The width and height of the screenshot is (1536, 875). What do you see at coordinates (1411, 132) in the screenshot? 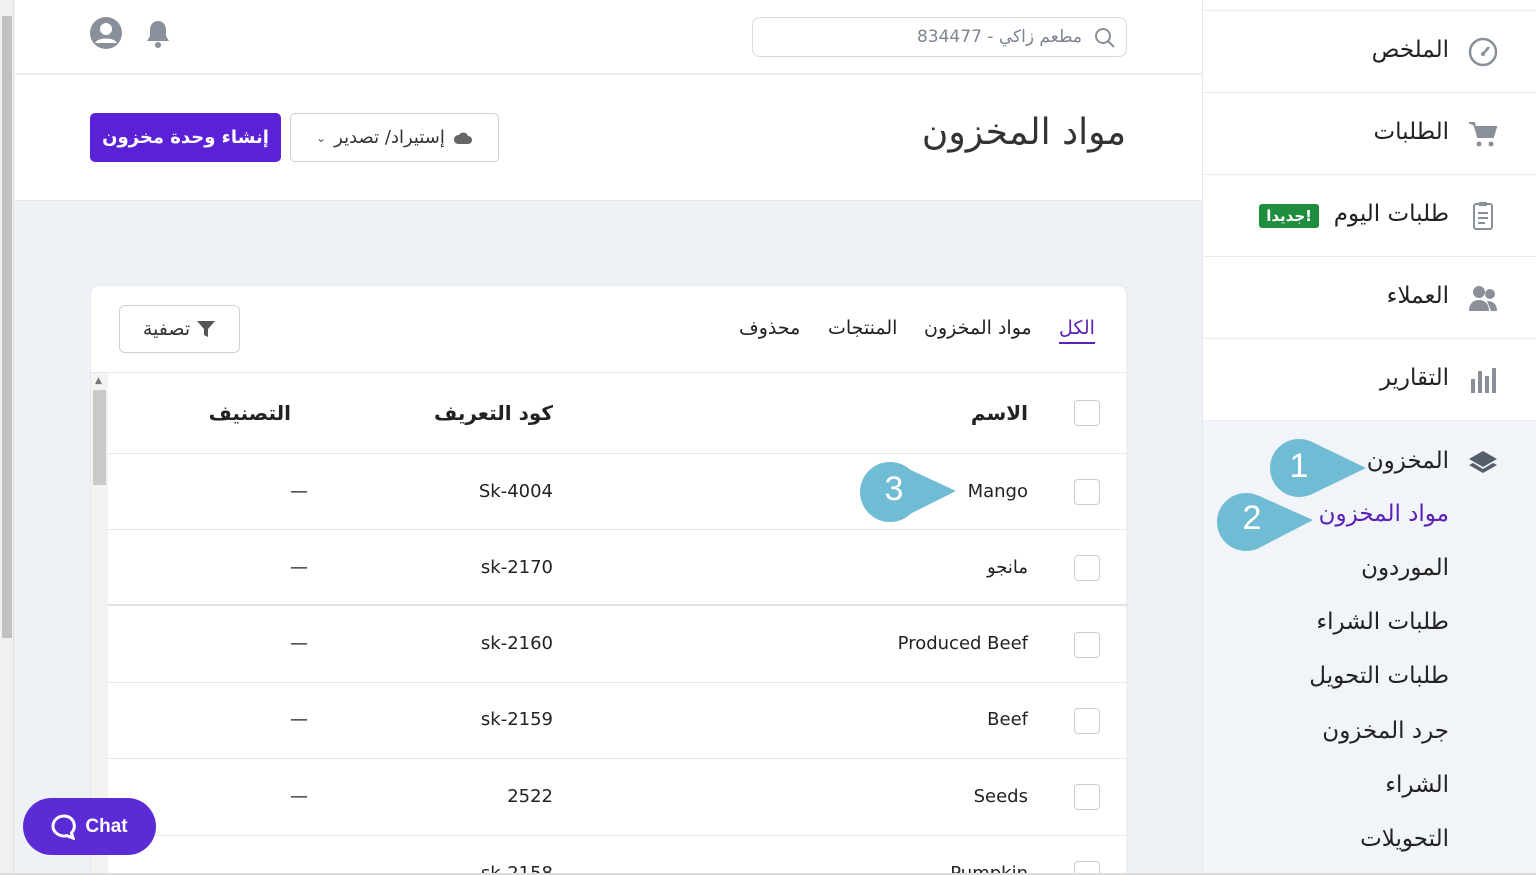
I see `sidebar-item-label: الطلبات` at bounding box center [1411, 132].